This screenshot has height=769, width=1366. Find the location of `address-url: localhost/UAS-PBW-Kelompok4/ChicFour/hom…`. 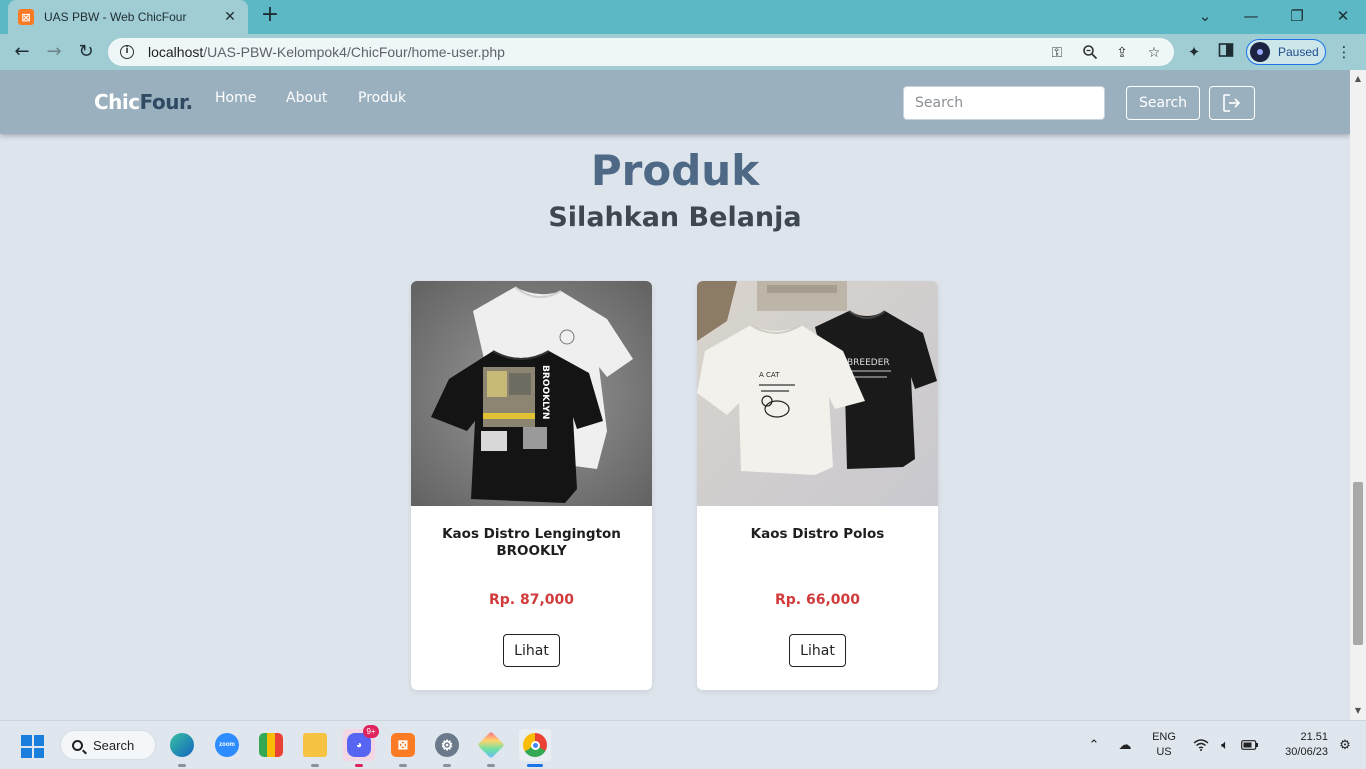

address-url: localhost/UAS-PBW-Kelompok4/ChicFour/hom… is located at coordinates (326, 52).